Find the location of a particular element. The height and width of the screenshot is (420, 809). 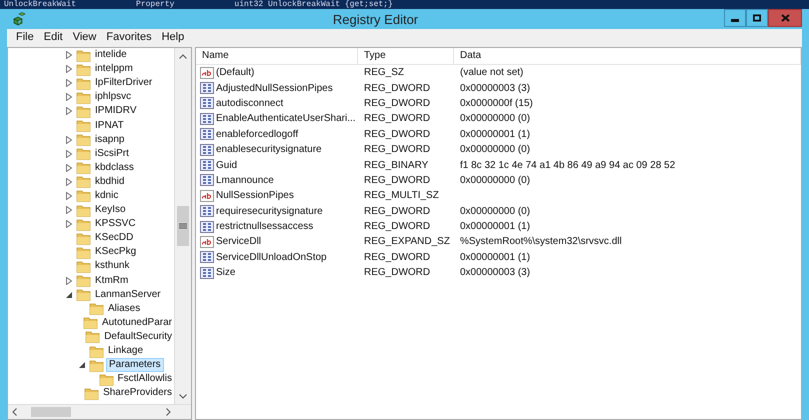

value-data: (value not set) is located at coordinates (492, 72).